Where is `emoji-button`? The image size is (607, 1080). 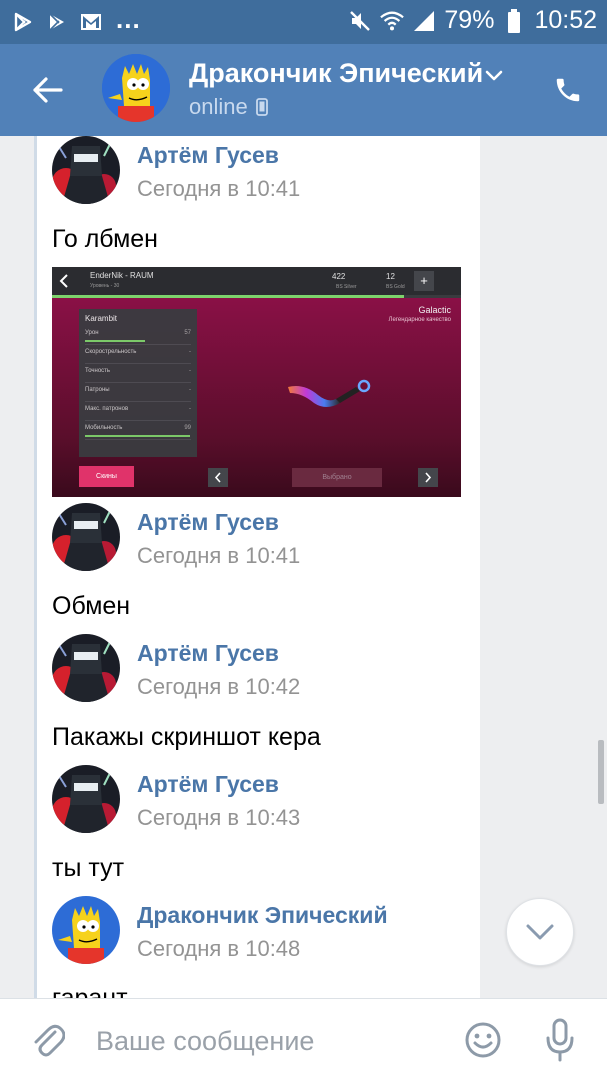
emoji-button is located at coordinates (483, 1040).